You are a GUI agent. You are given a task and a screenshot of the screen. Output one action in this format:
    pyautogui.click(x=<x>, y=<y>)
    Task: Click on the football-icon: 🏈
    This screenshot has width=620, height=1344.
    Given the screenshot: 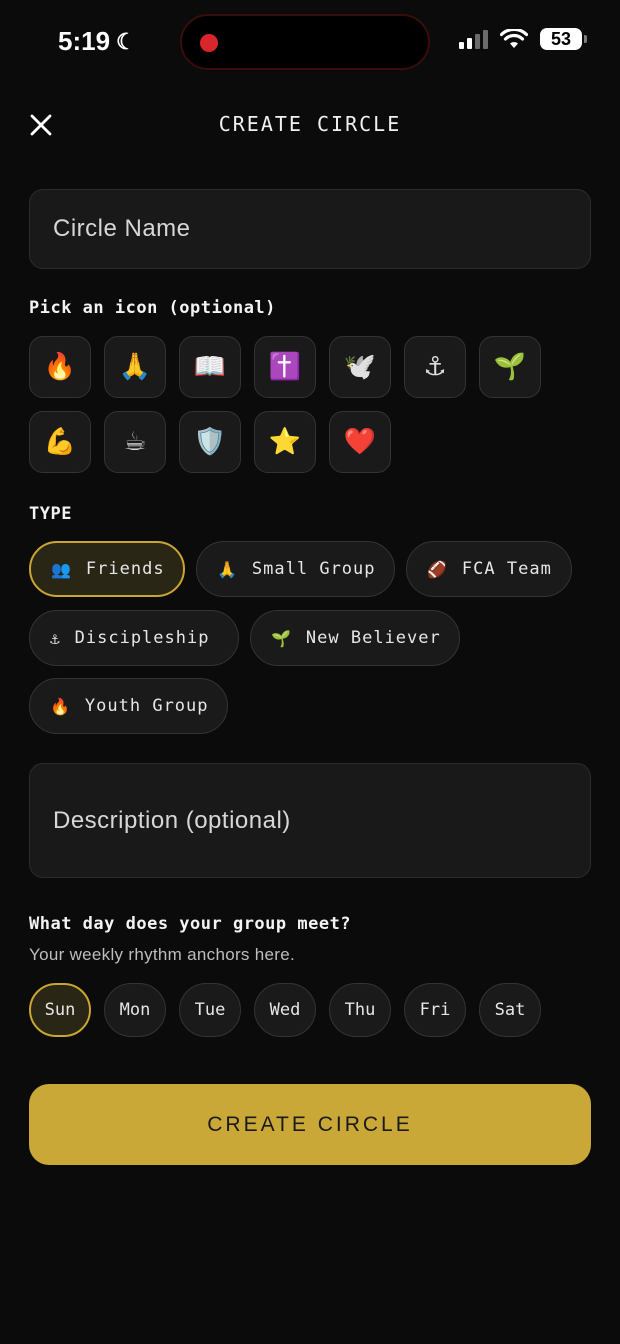 What is the action you would take?
    pyautogui.click(x=437, y=569)
    